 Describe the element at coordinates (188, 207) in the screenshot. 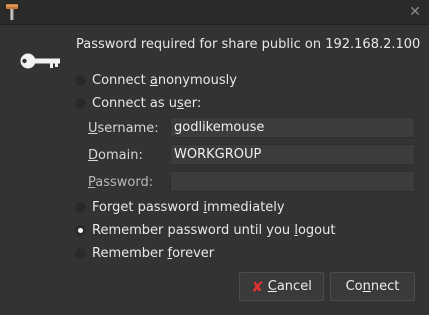

I see `radio-label: Forget password immediately` at that location.